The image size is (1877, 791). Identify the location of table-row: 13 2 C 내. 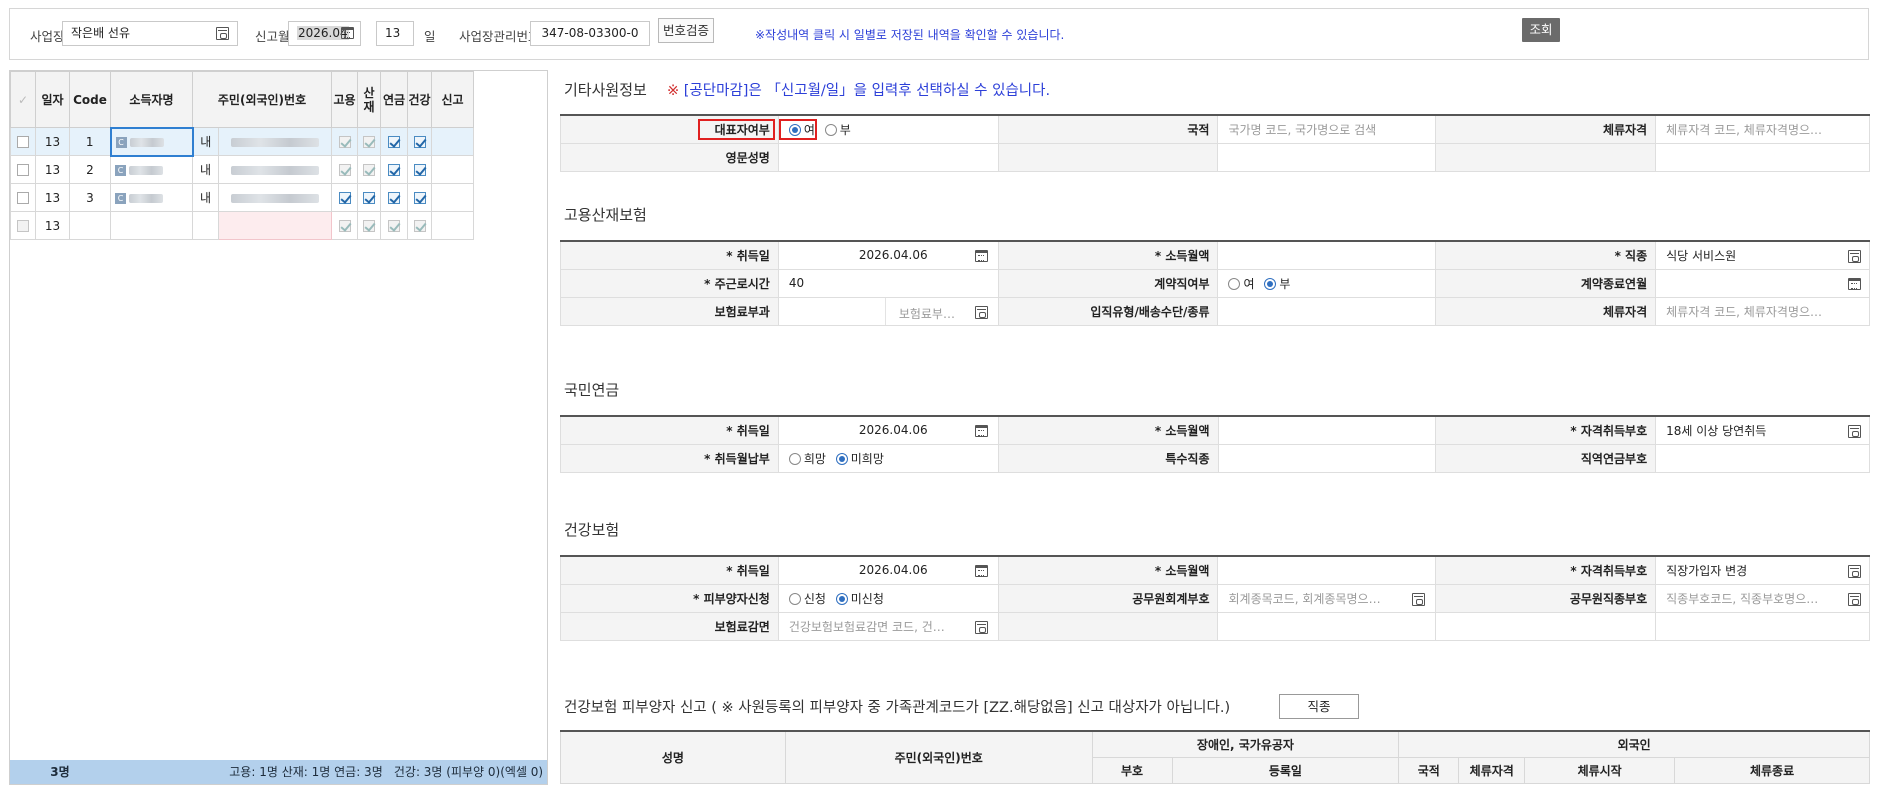
(242, 169).